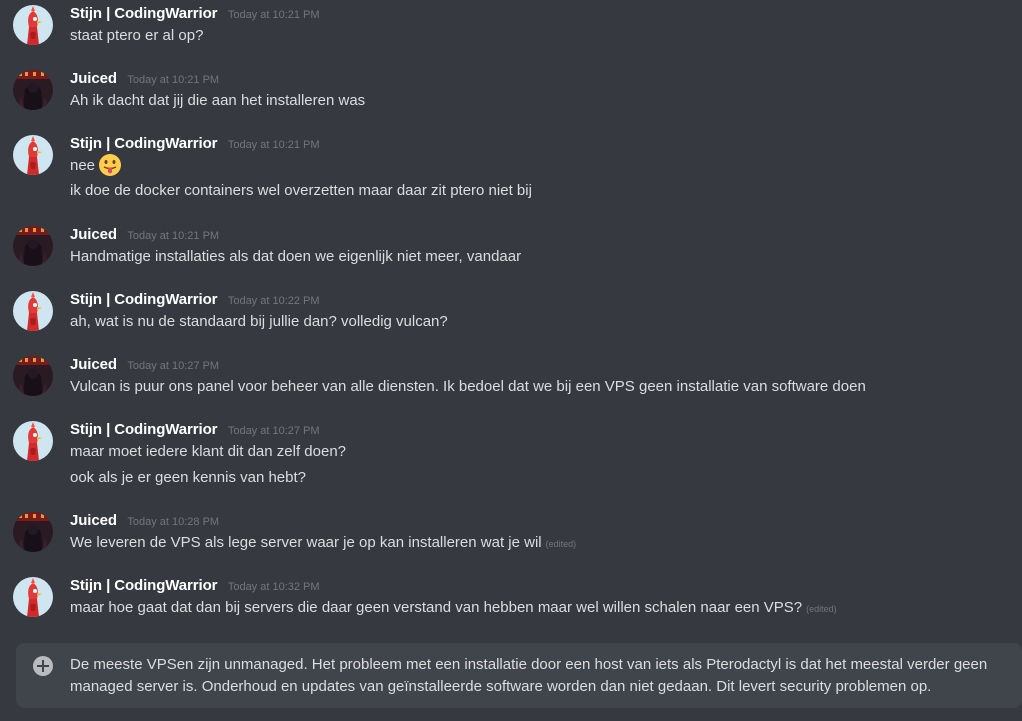 This screenshot has height=721, width=1022. What do you see at coordinates (83, 165) in the screenshot?
I see `message-text: nee` at bounding box center [83, 165].